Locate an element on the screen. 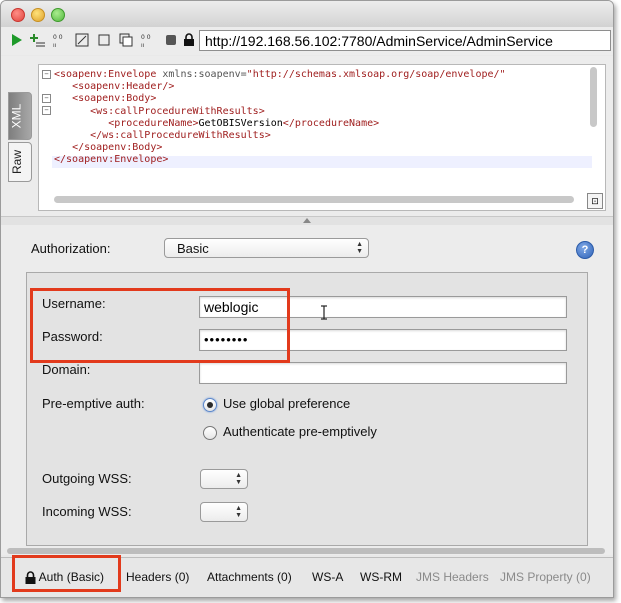 The height and width of the screenshot is (603, 621). credentials-highlight-box is located at coordinates (160, 325).